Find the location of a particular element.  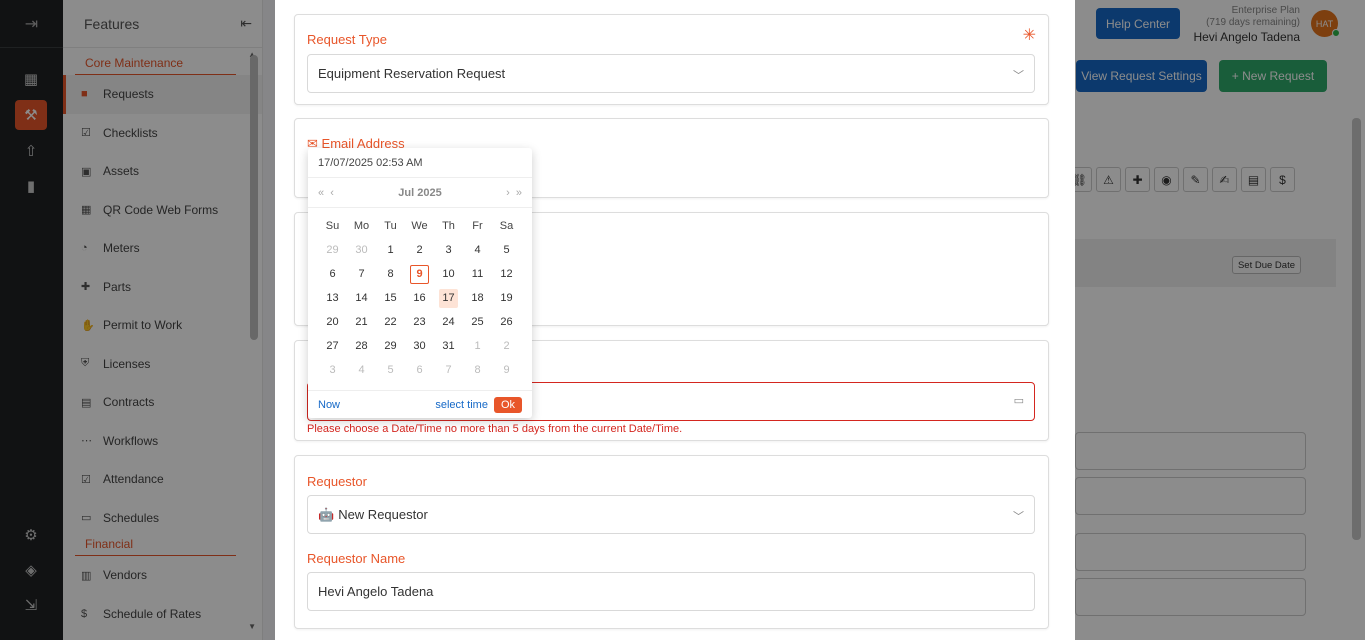

calendar-day: 20 is located at coordinates (332, 322).